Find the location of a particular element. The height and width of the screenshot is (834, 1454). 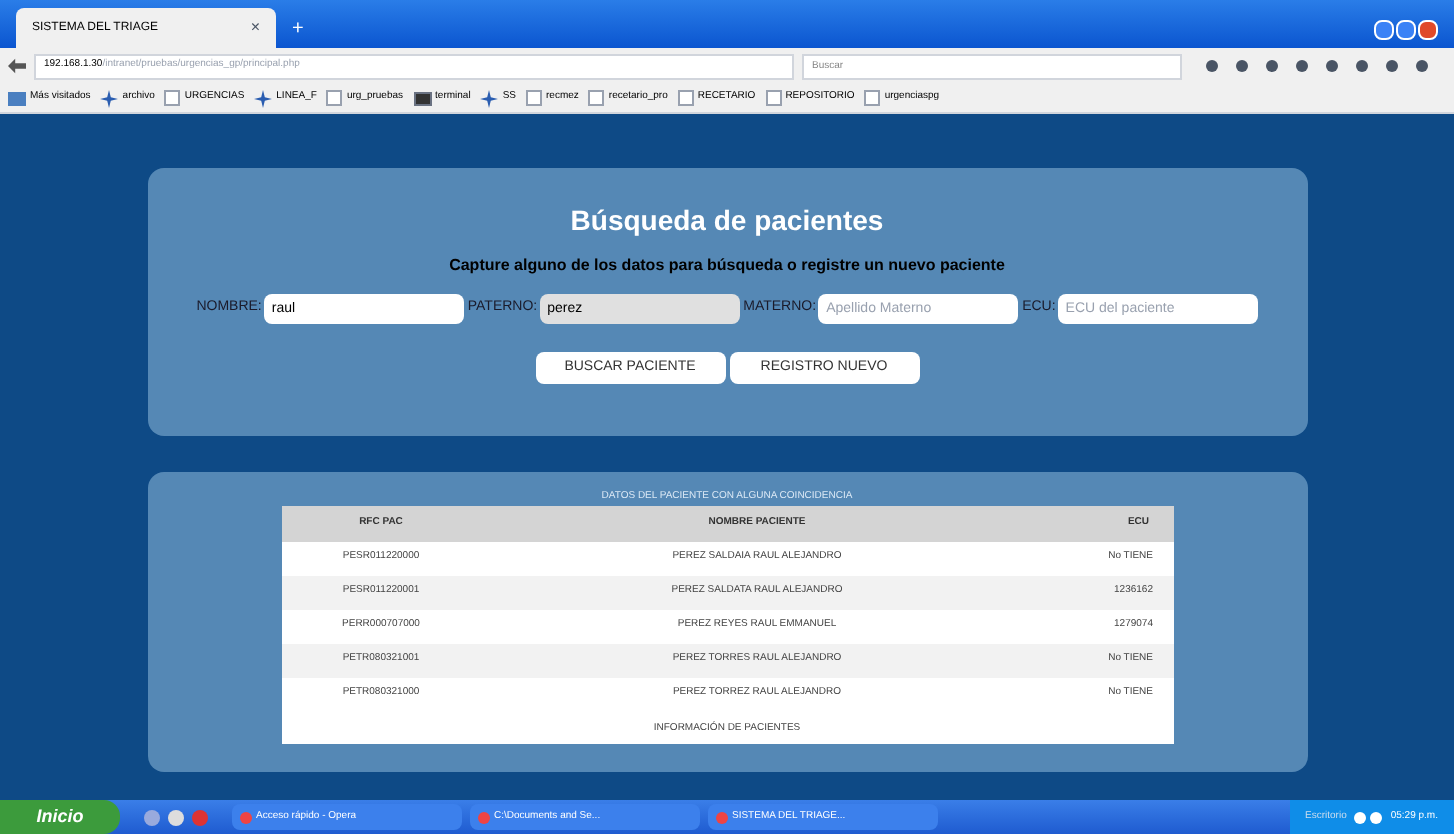

window-controls-icon is located at coordinates (1406, 30).